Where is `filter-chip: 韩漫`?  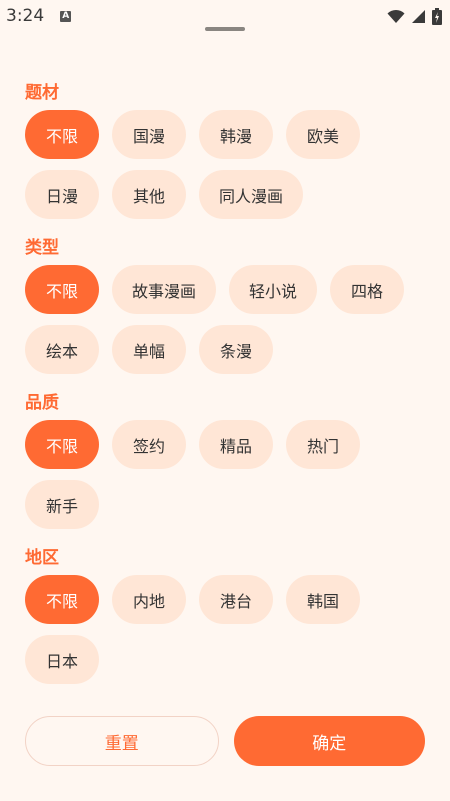
filter-chip: 韩漫 is located at coordinates (236, 134).